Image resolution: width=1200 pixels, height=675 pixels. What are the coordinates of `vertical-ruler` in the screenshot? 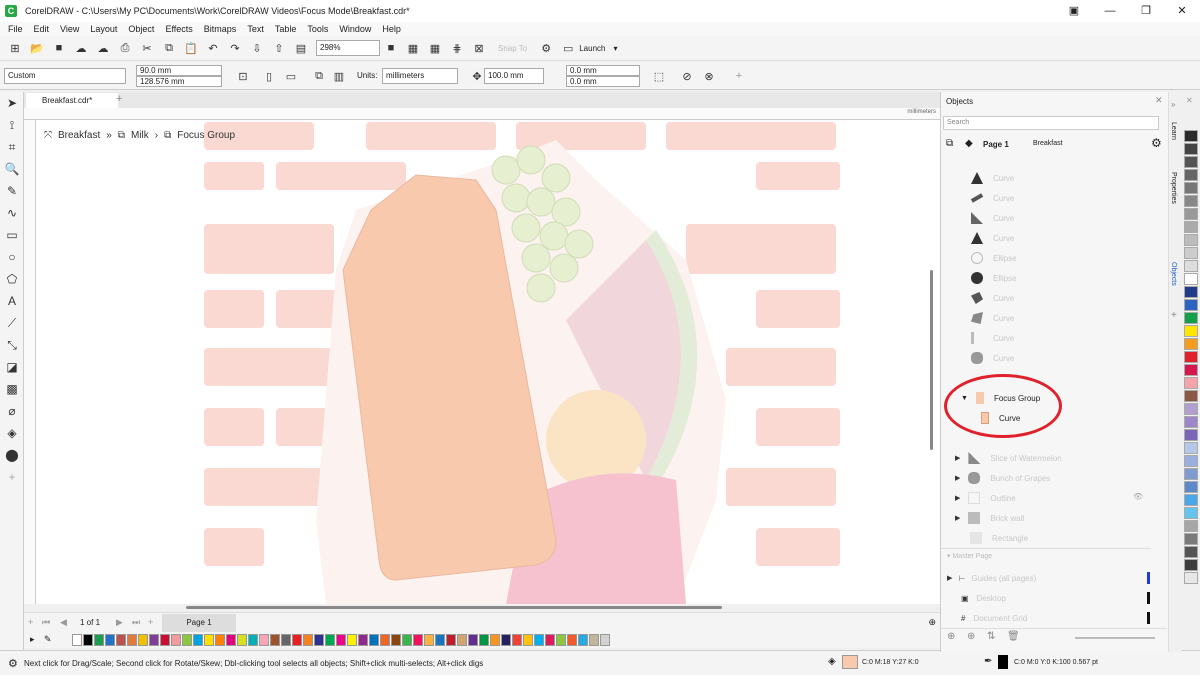 It's located at (30, 362).